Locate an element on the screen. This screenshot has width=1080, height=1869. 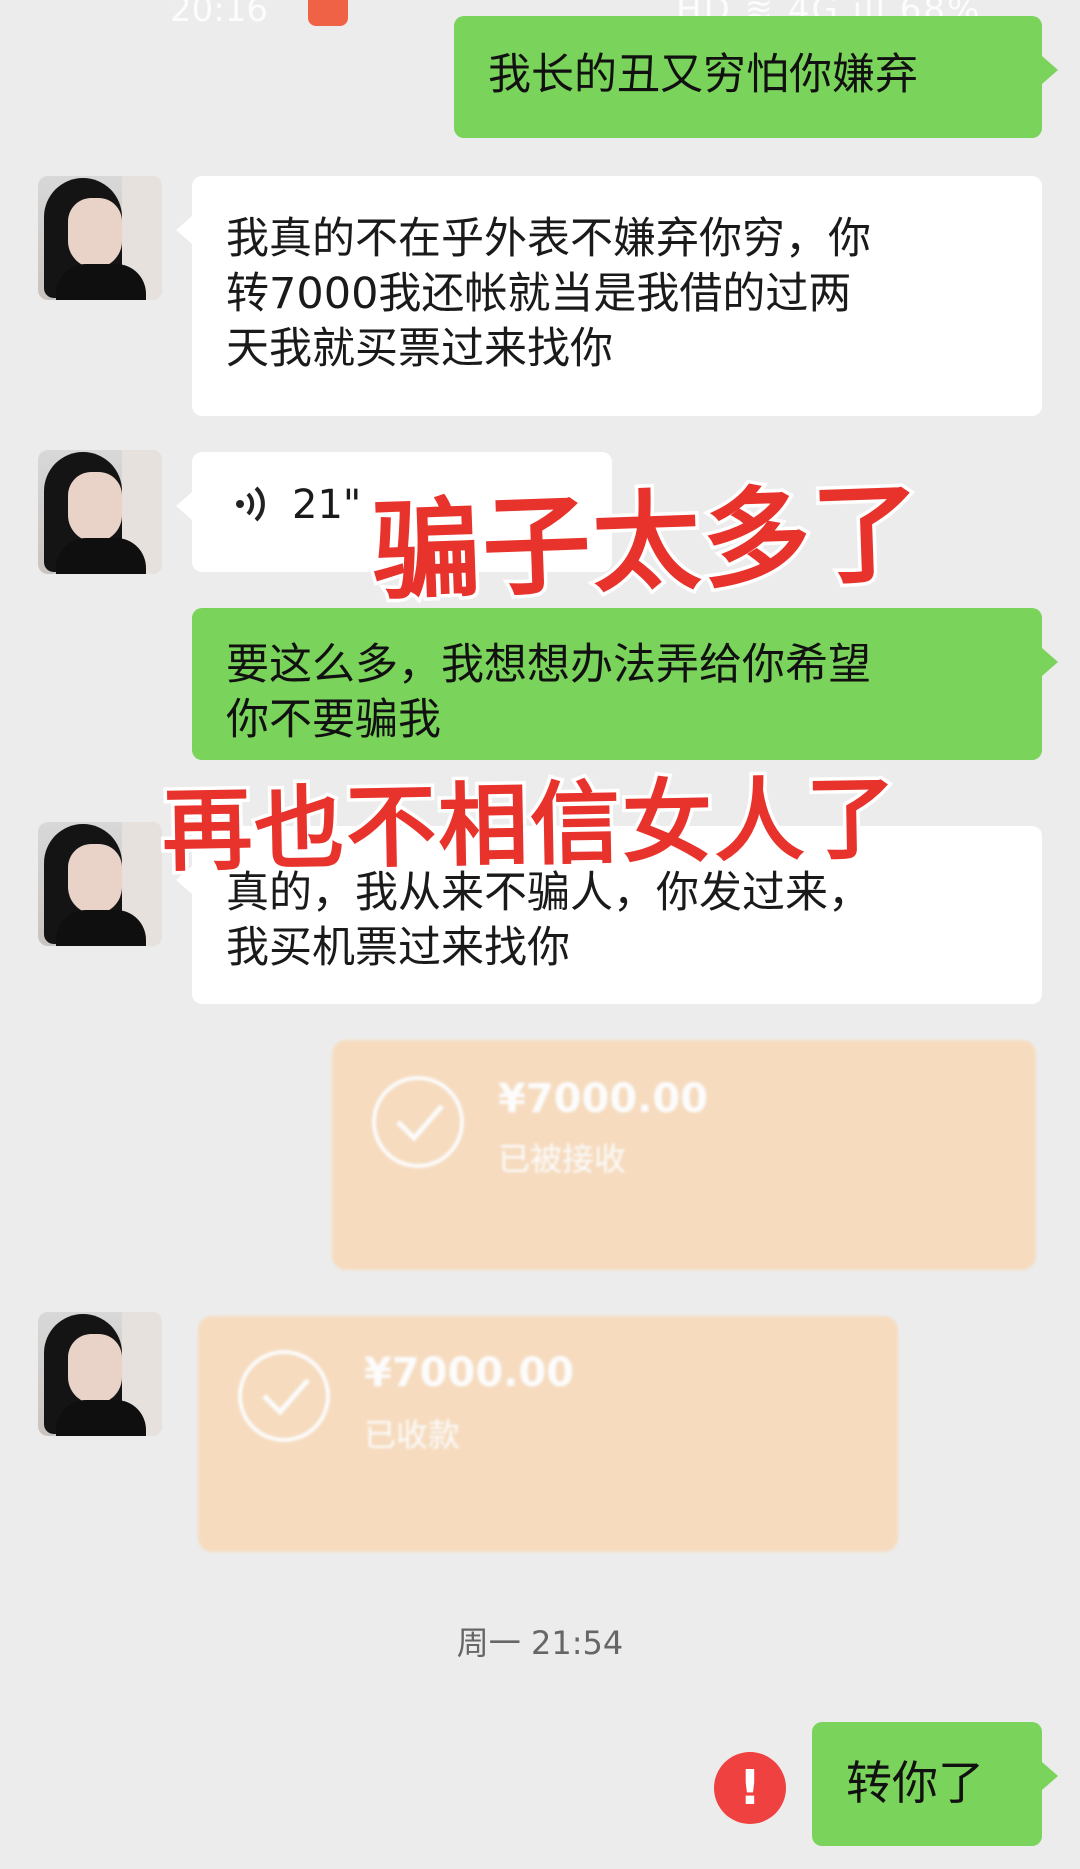
message-line: 要这么多，我想想办法弄给你希望 is located at coordinates (548, 665).